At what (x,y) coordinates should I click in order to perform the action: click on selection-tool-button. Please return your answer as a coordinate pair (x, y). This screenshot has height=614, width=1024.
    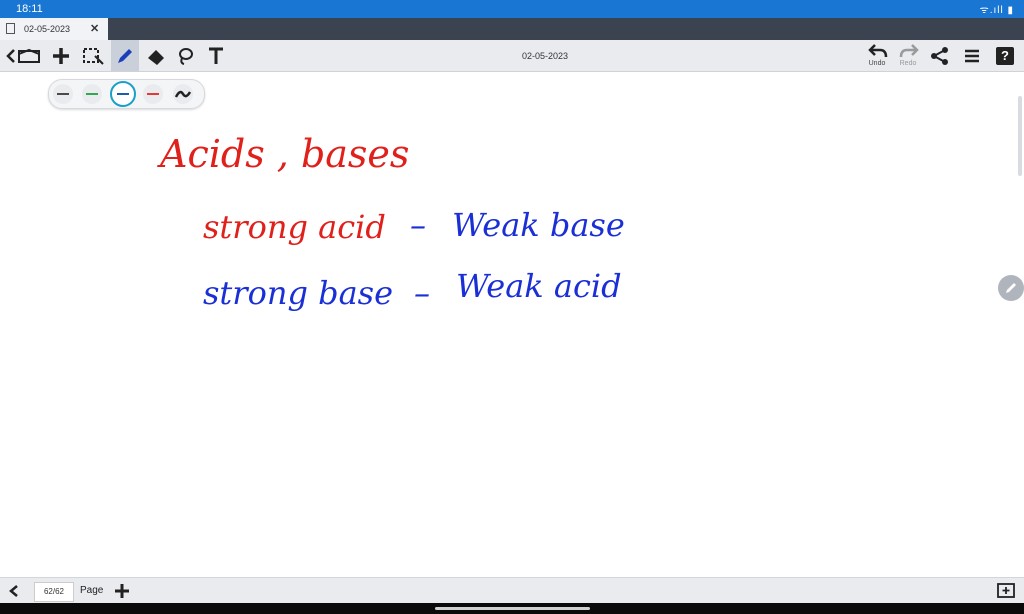
    Looking at the image, I should click on (93, 55).